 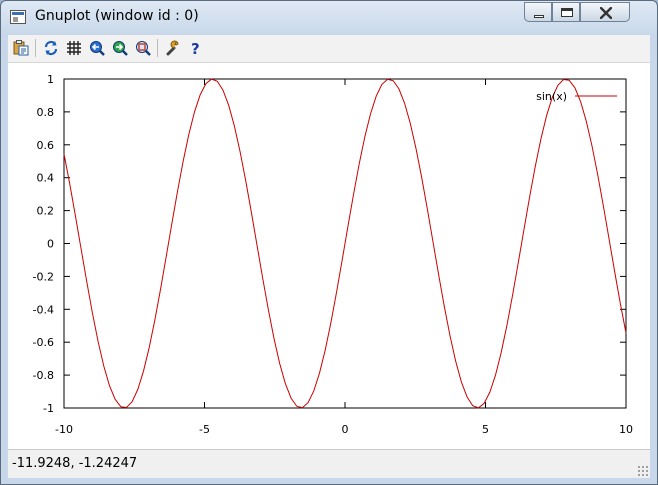 I want to click on close-icon, so click(x=606, y=13).